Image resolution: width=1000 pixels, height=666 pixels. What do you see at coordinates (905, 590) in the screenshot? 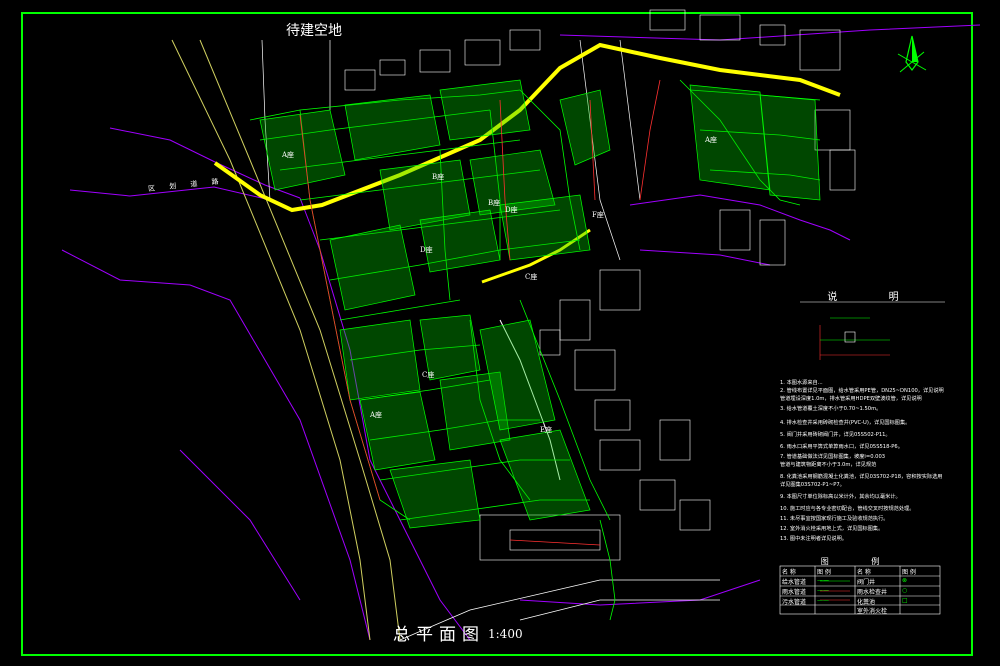
I see `legend-cell: ○` at bounding box center [905, 590].